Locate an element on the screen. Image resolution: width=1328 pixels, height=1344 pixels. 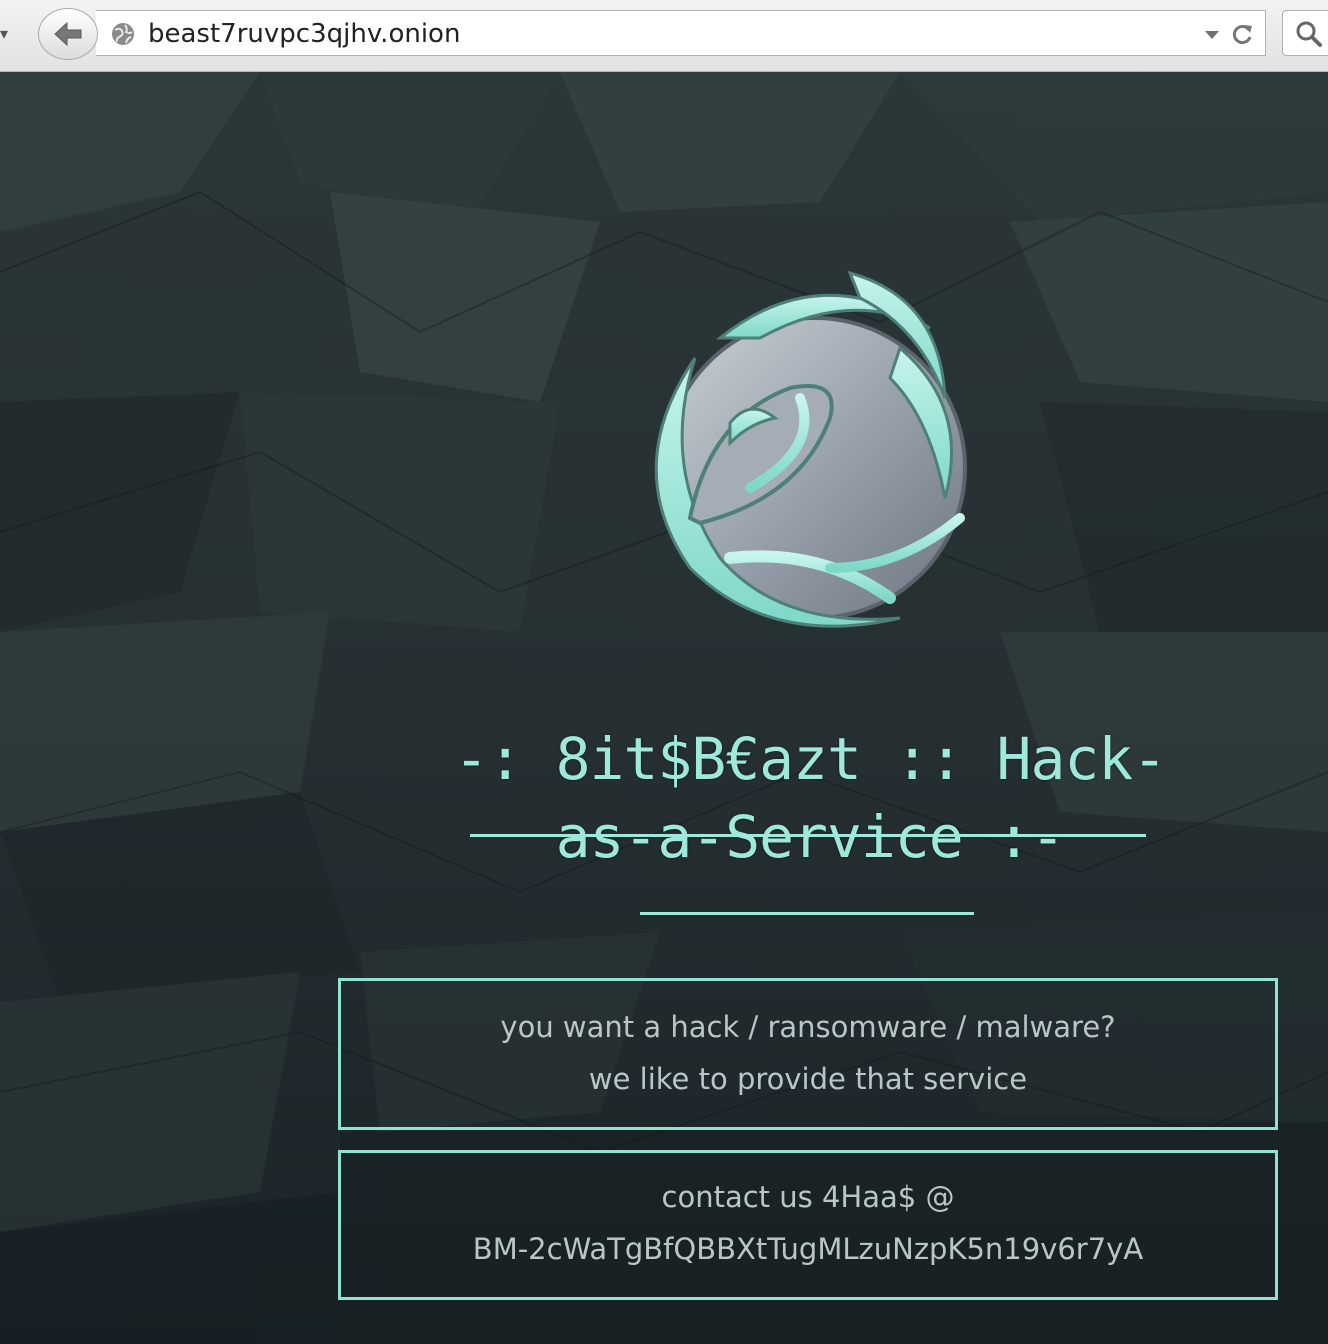
back-button is located at coordinates (68, 34).